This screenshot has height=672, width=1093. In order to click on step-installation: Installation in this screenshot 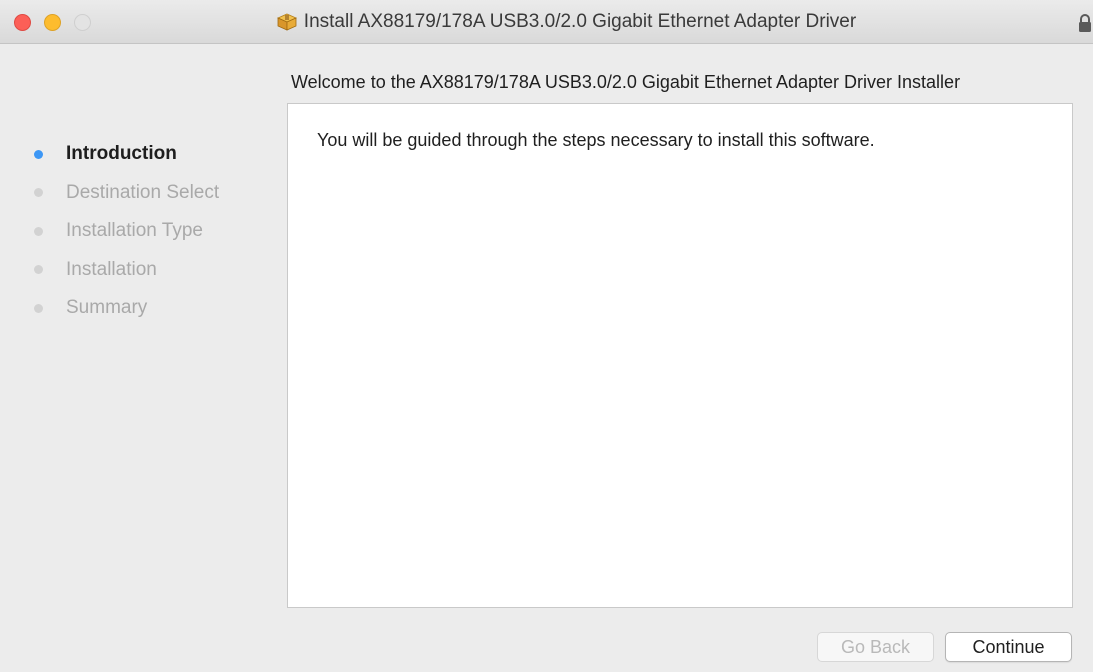, I will do `click(126, 270)`.